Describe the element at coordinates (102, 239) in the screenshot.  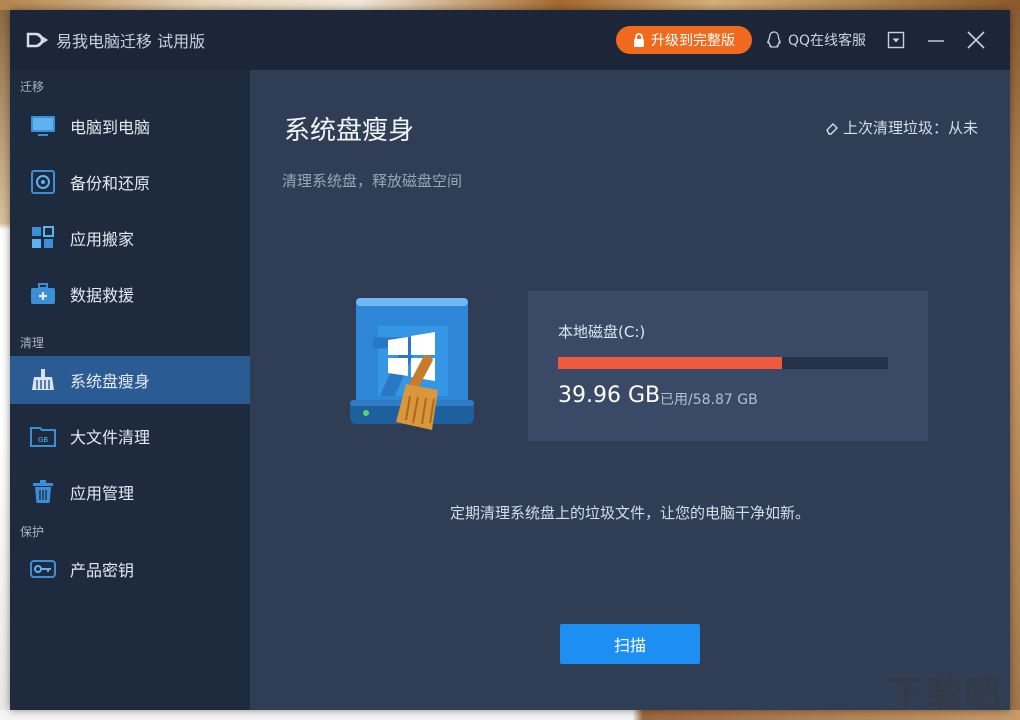
I see `sidebar-item-label: 应用搬家` at that location.